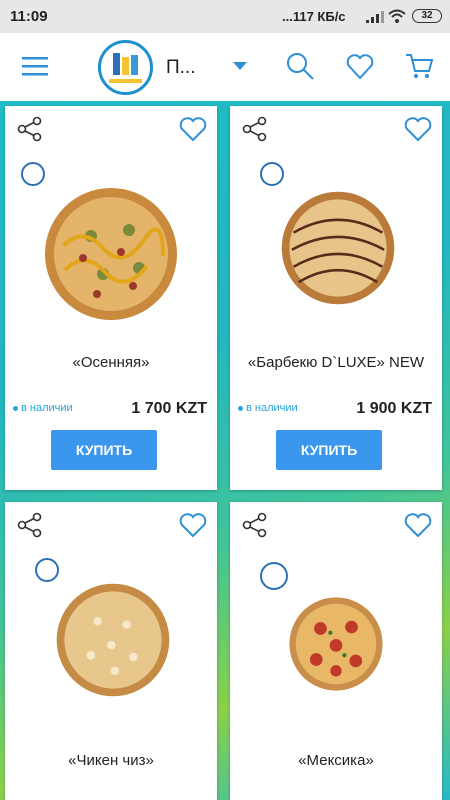 This screenshot has height=800, width=450. What do you see at coordinates (29, 16) in the screenshot?
I see `status-time: 11:09` at bounding box center [29, 16].